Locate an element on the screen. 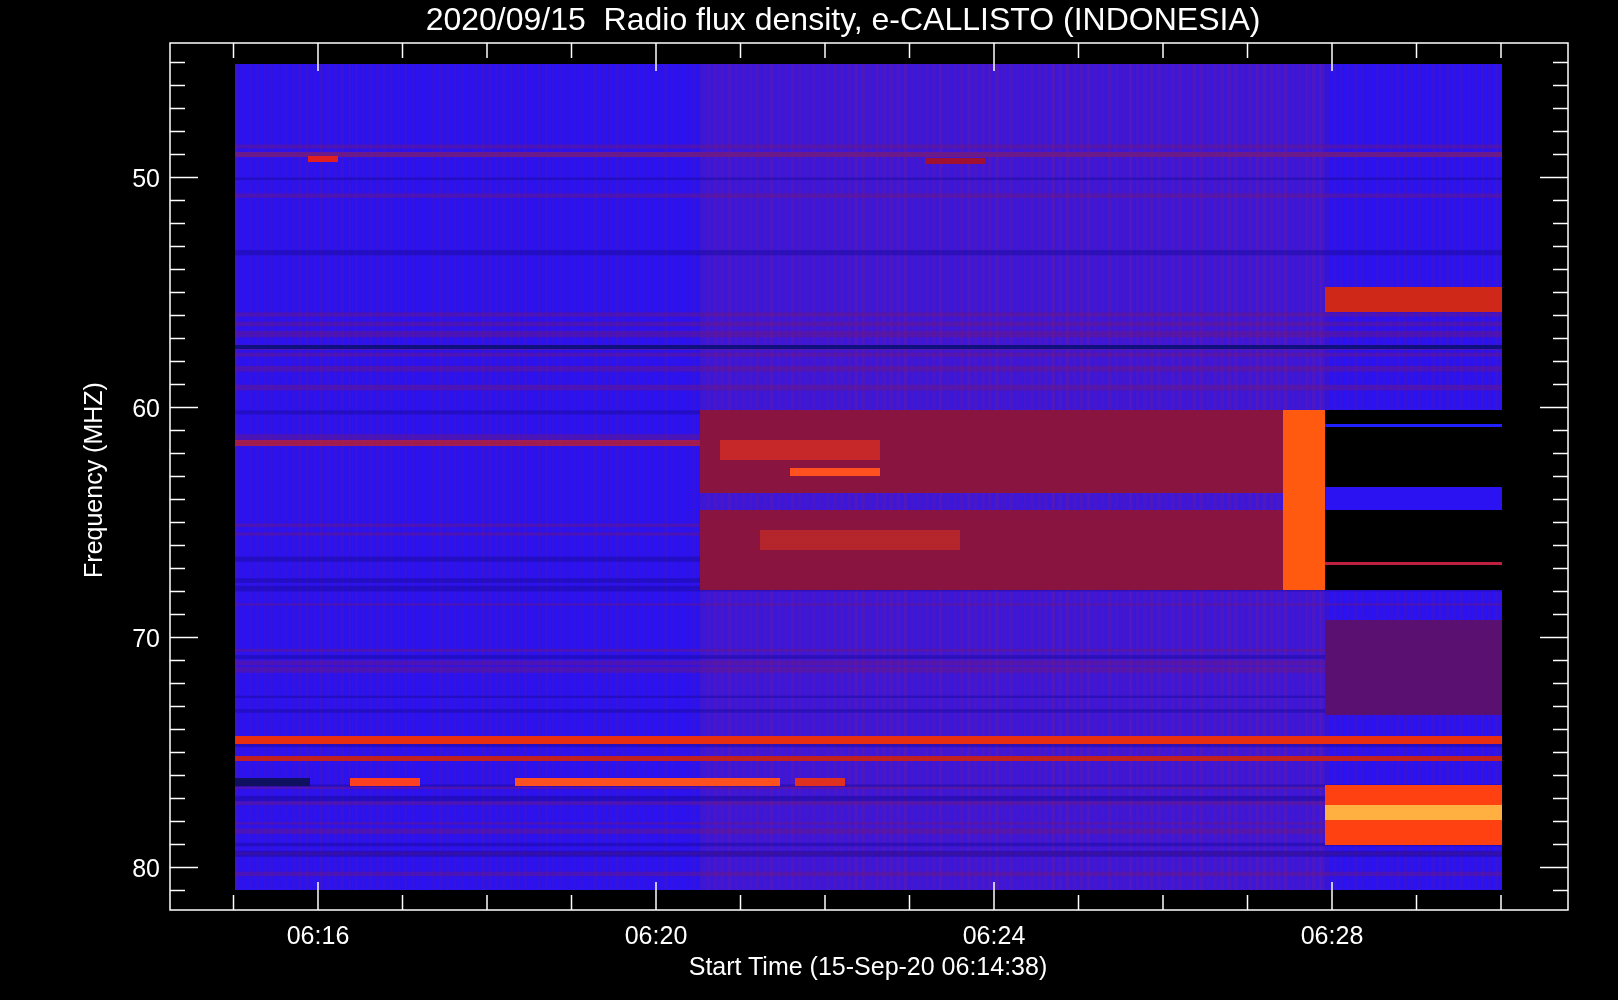 Image resolution: width=1618 pixels, height=1000 pixels. y-tick-label: 60 is located at coordinates (146, 407).